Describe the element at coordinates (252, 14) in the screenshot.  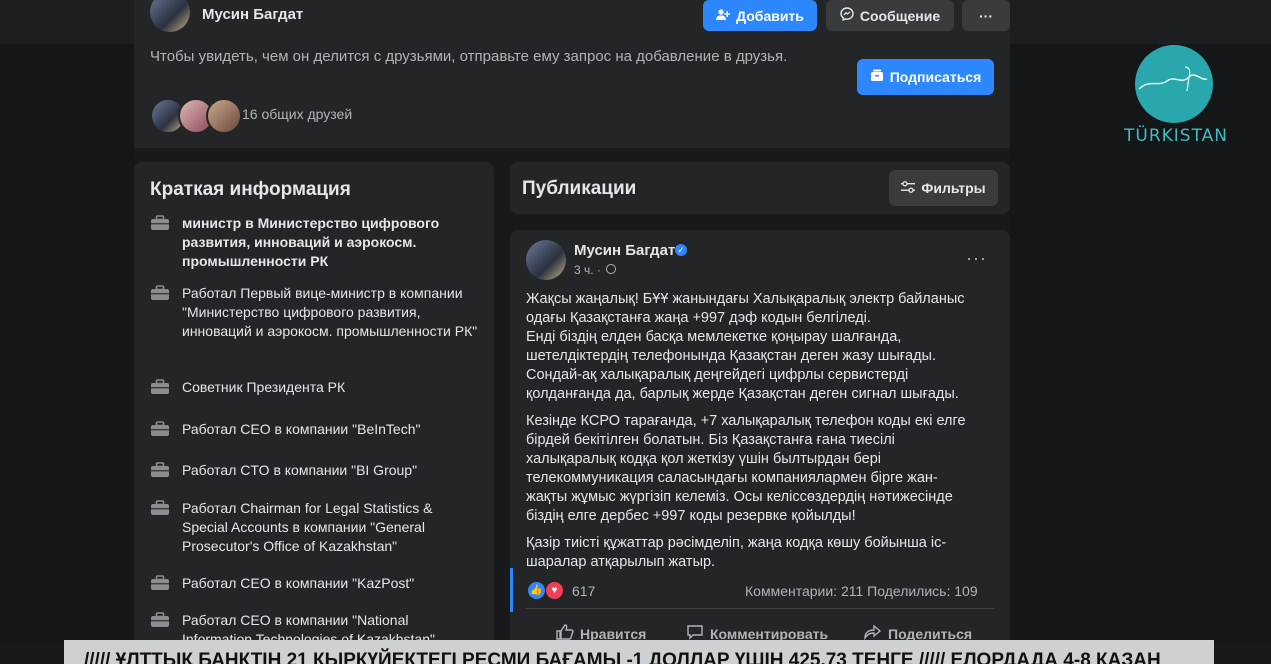
I see `profile-name: Мусин Багдат` at that location.